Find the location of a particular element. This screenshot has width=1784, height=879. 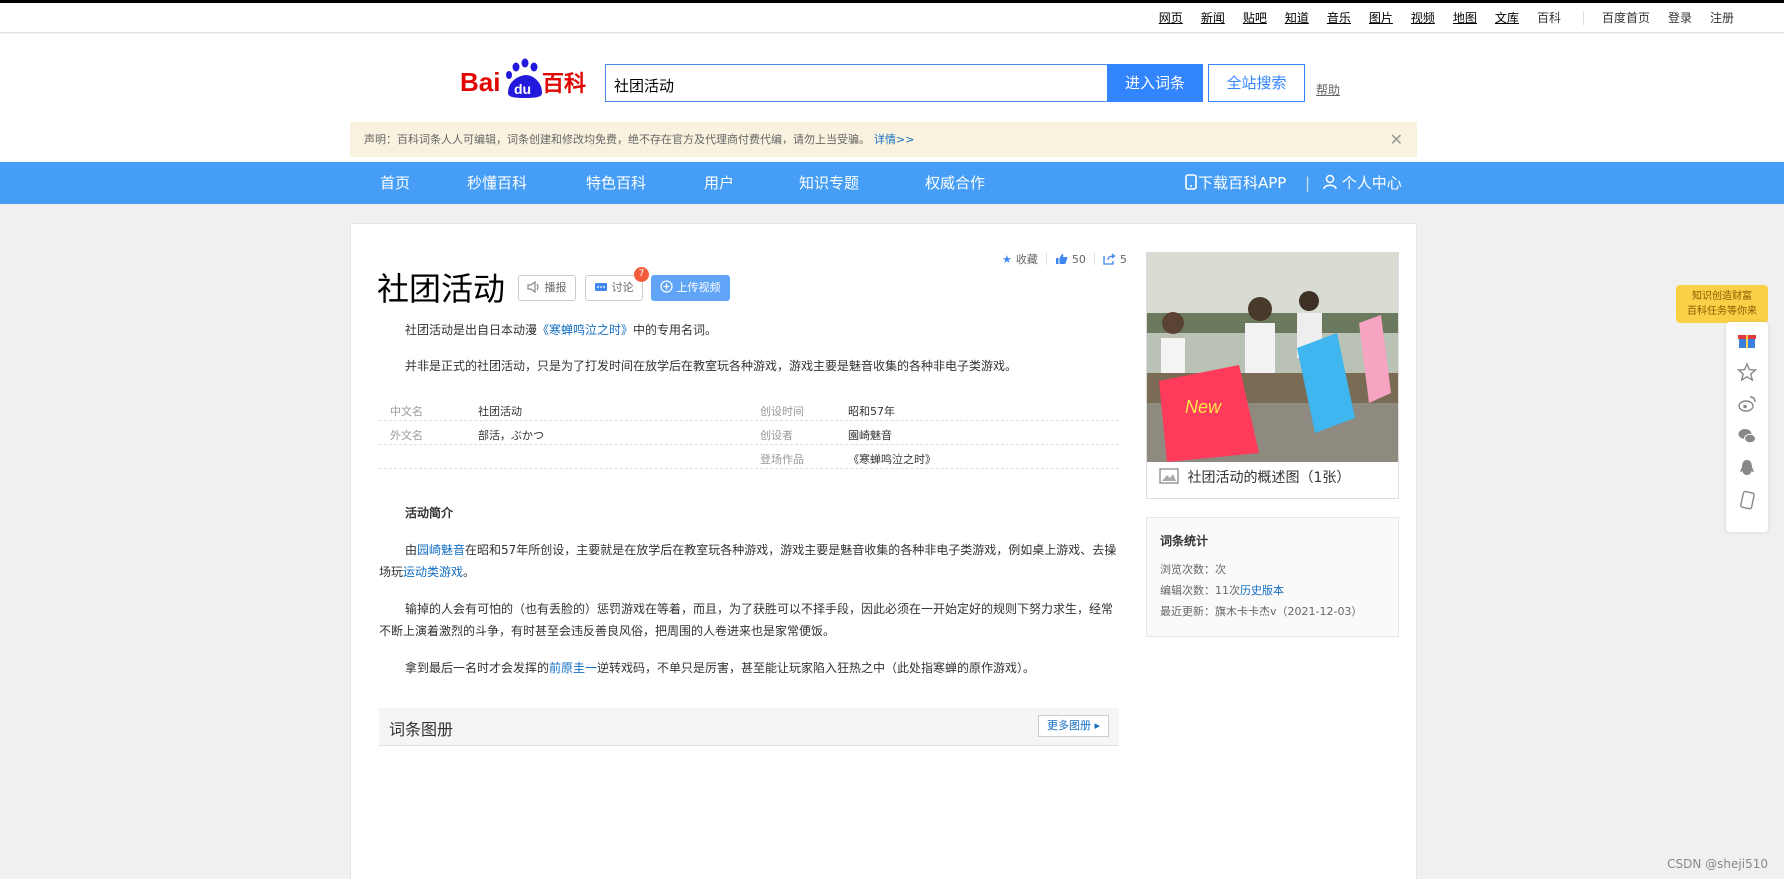

info-key: 中文名 is located at coordinates (406, 411).